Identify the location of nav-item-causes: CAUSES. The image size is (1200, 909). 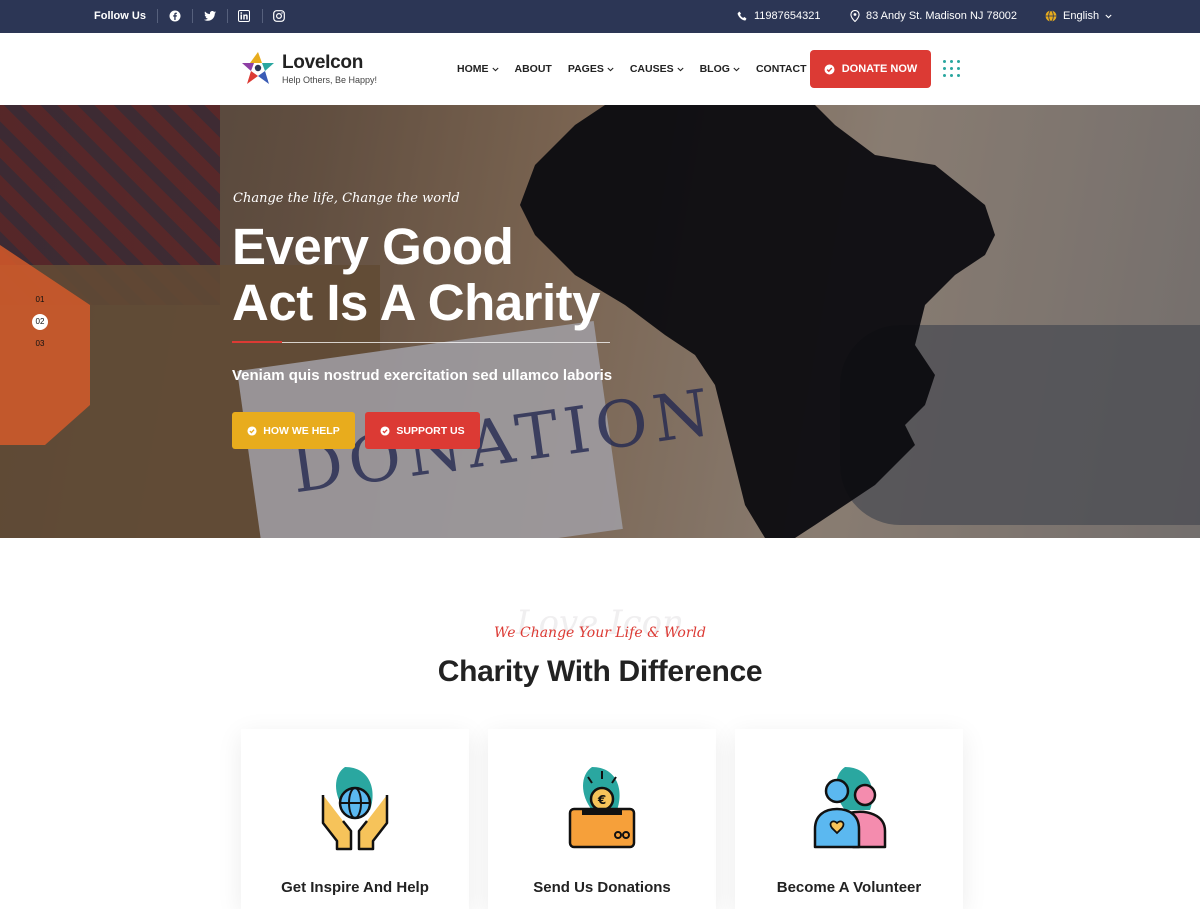
(657, 69).